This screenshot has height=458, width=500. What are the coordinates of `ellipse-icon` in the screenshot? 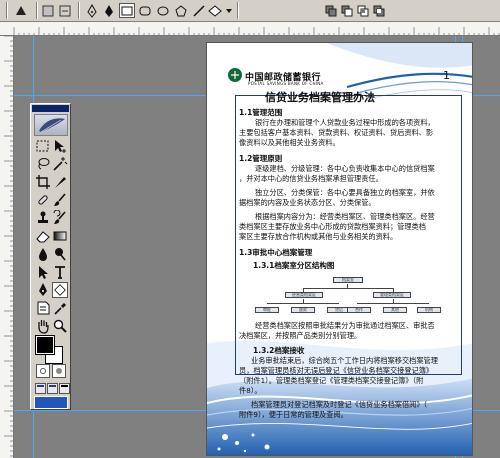 It's located at (163, 10).